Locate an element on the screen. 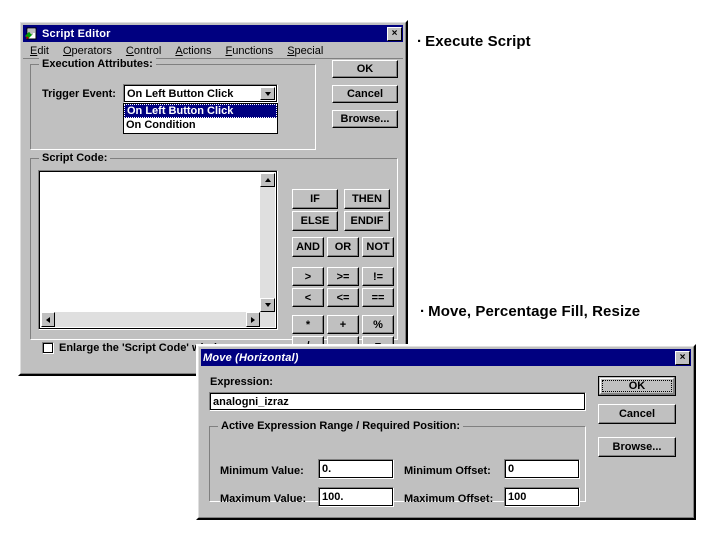 Image resolution: width=720 pixels, height=540 pixels. ok-button: OK is located at coordinates (365, 69).